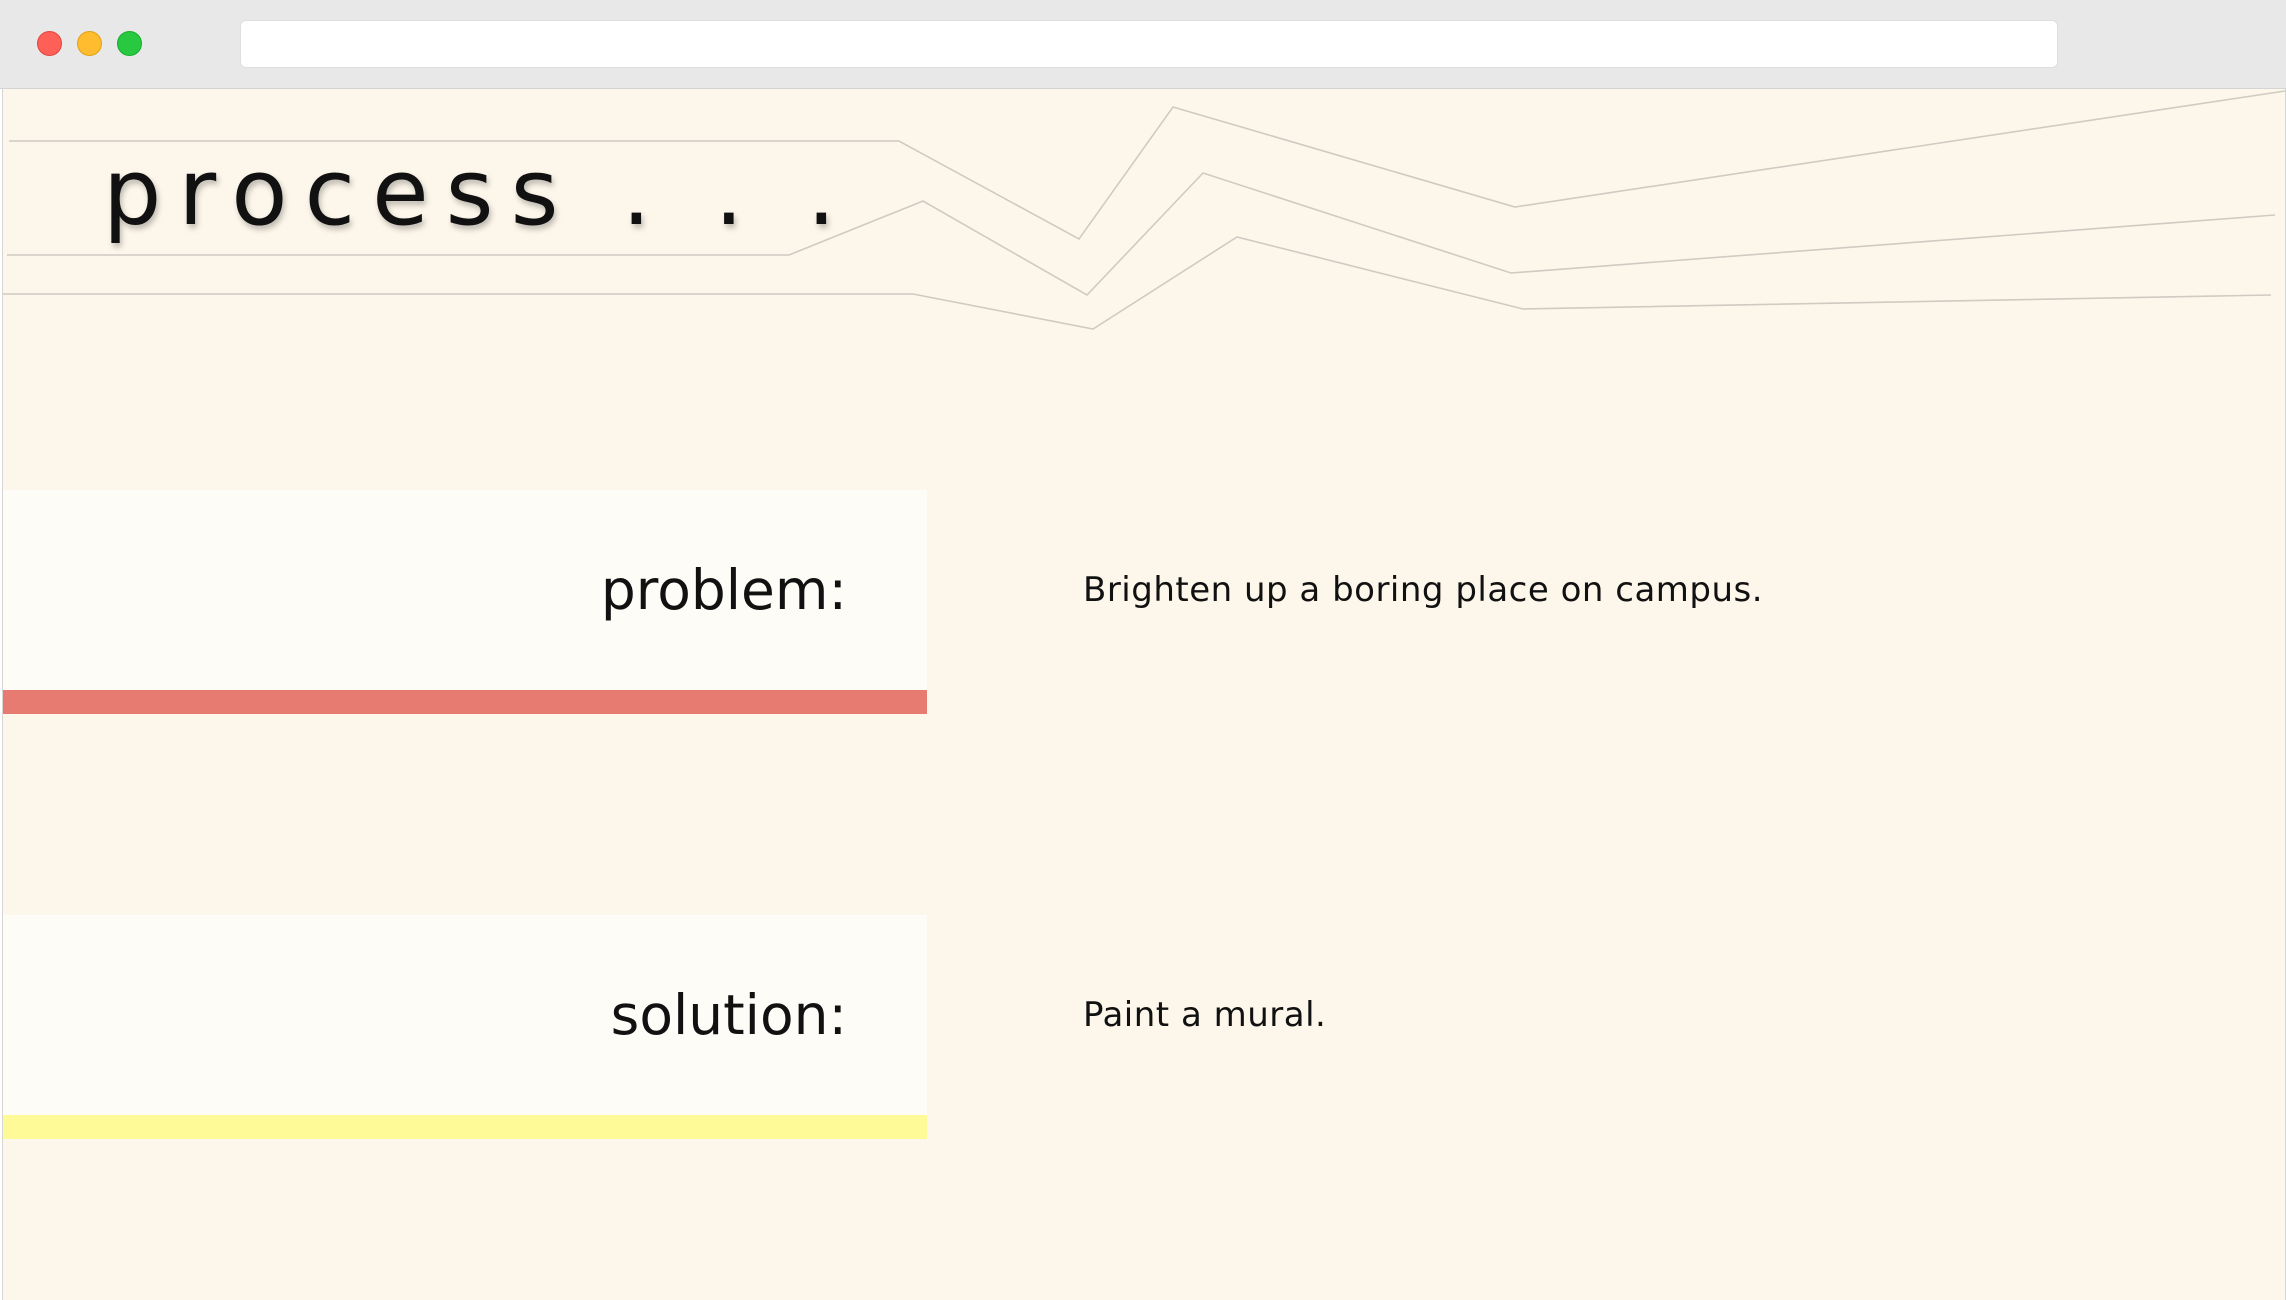  Describe the element at coordinates (465, 1127) in the screenshot. I see `solution-accent-bar` at that location.